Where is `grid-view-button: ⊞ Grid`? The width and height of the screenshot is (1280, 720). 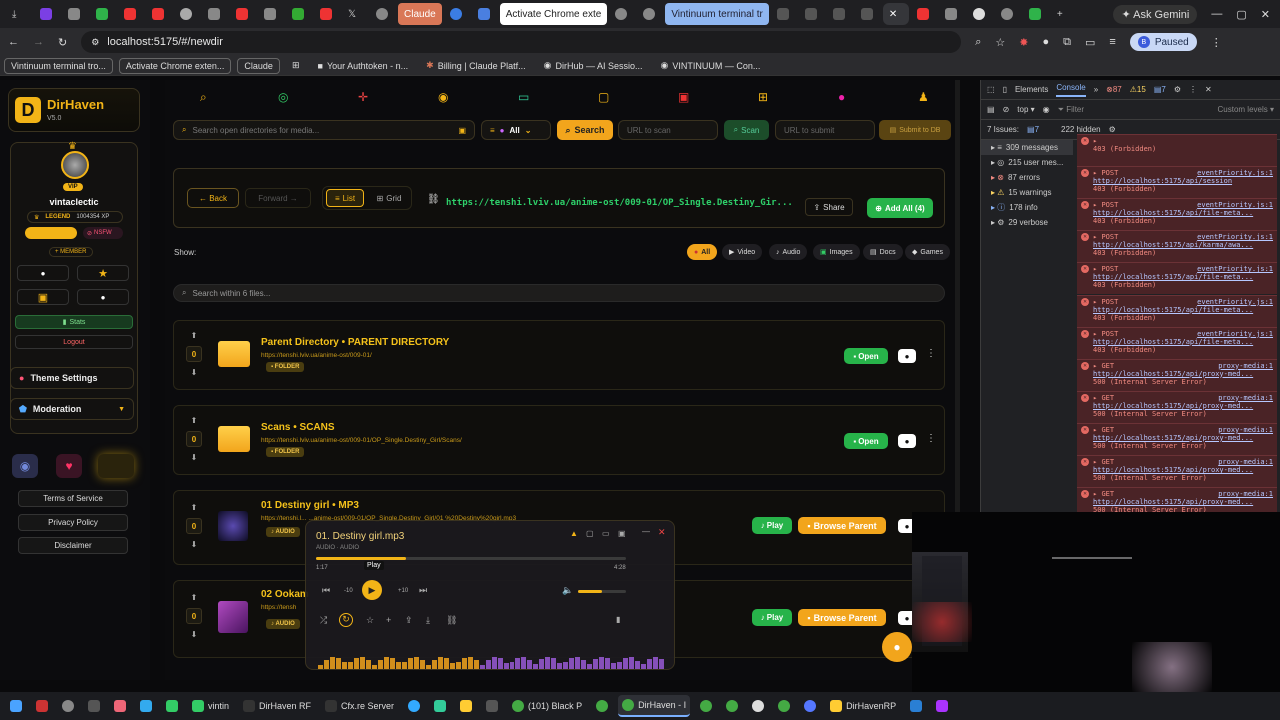
grid-view-button: ⊞ Grid is located at coordinates (389, 198).